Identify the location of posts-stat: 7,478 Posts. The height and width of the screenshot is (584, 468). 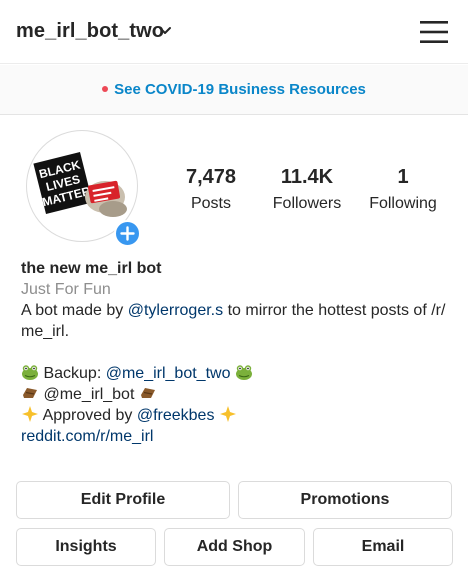
(211, 189).